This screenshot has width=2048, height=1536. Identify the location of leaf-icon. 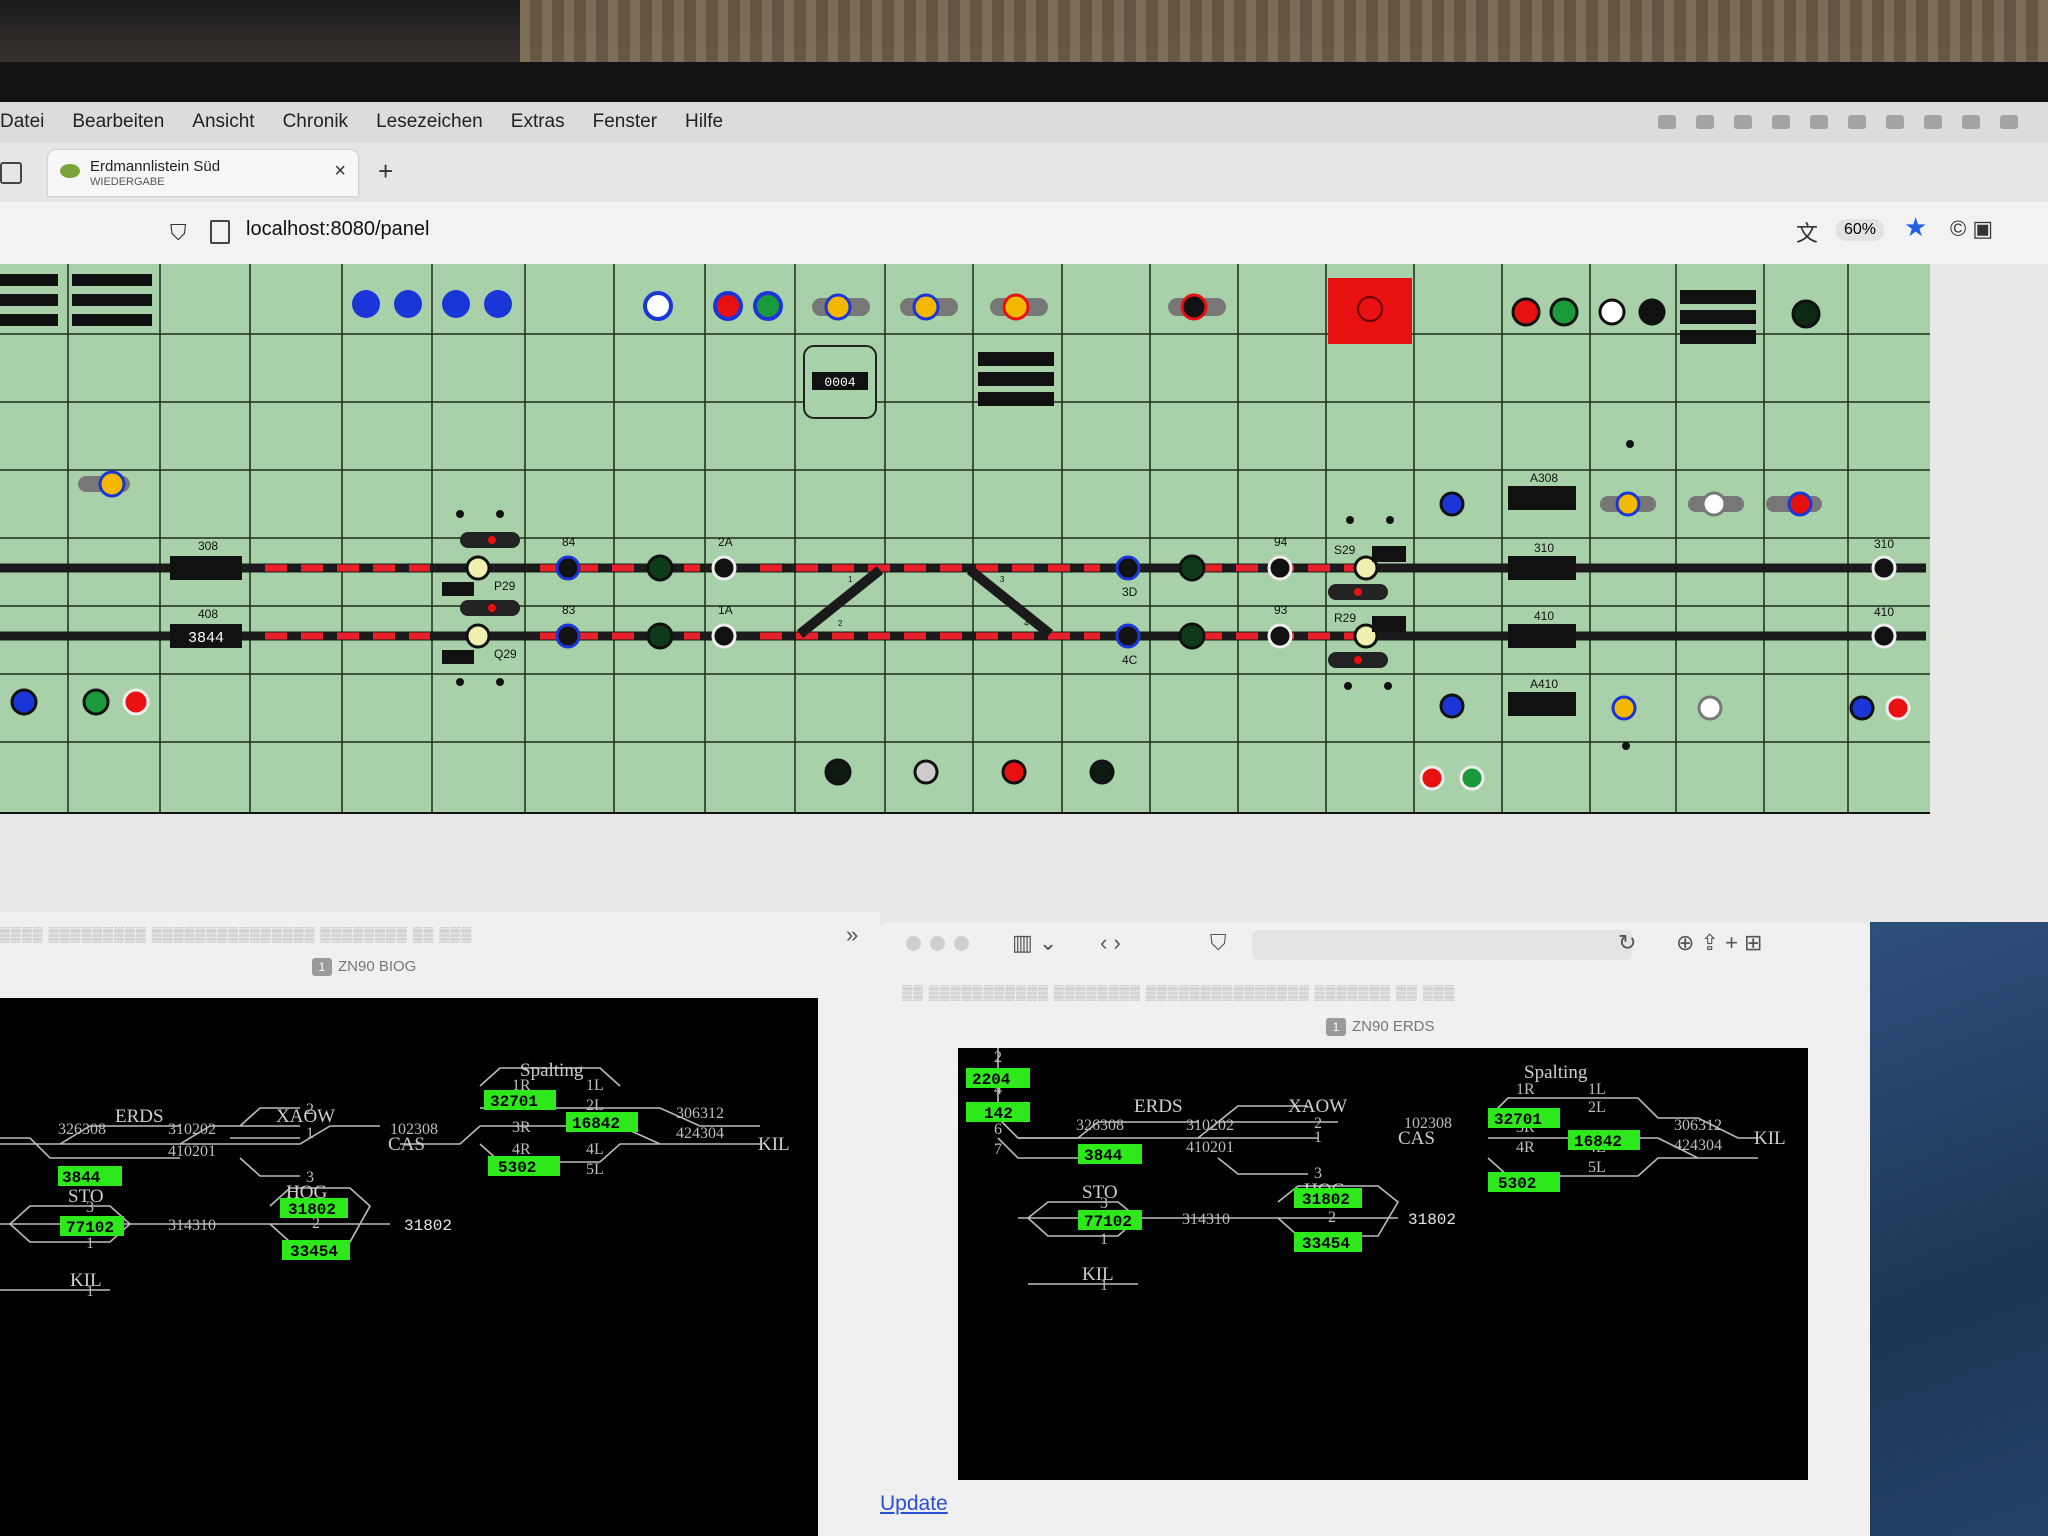
(70, 171).